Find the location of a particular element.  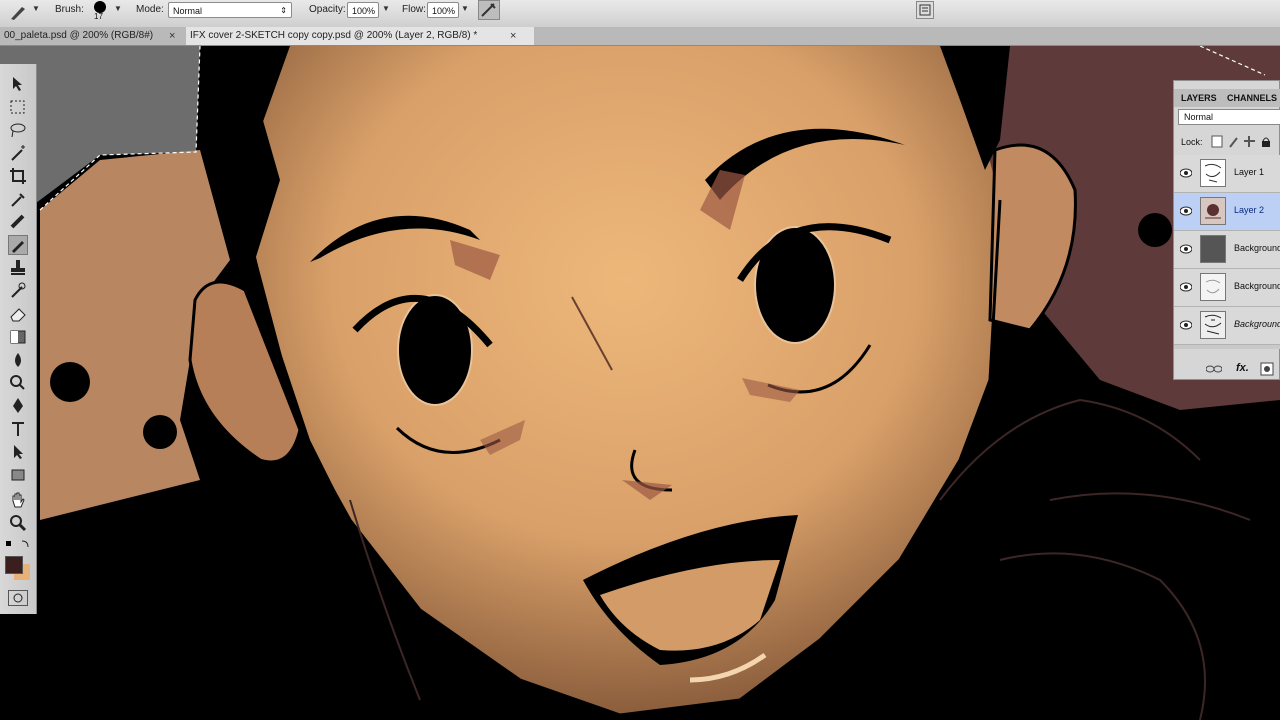

stamp-tool is located at coordinates (18, 268).